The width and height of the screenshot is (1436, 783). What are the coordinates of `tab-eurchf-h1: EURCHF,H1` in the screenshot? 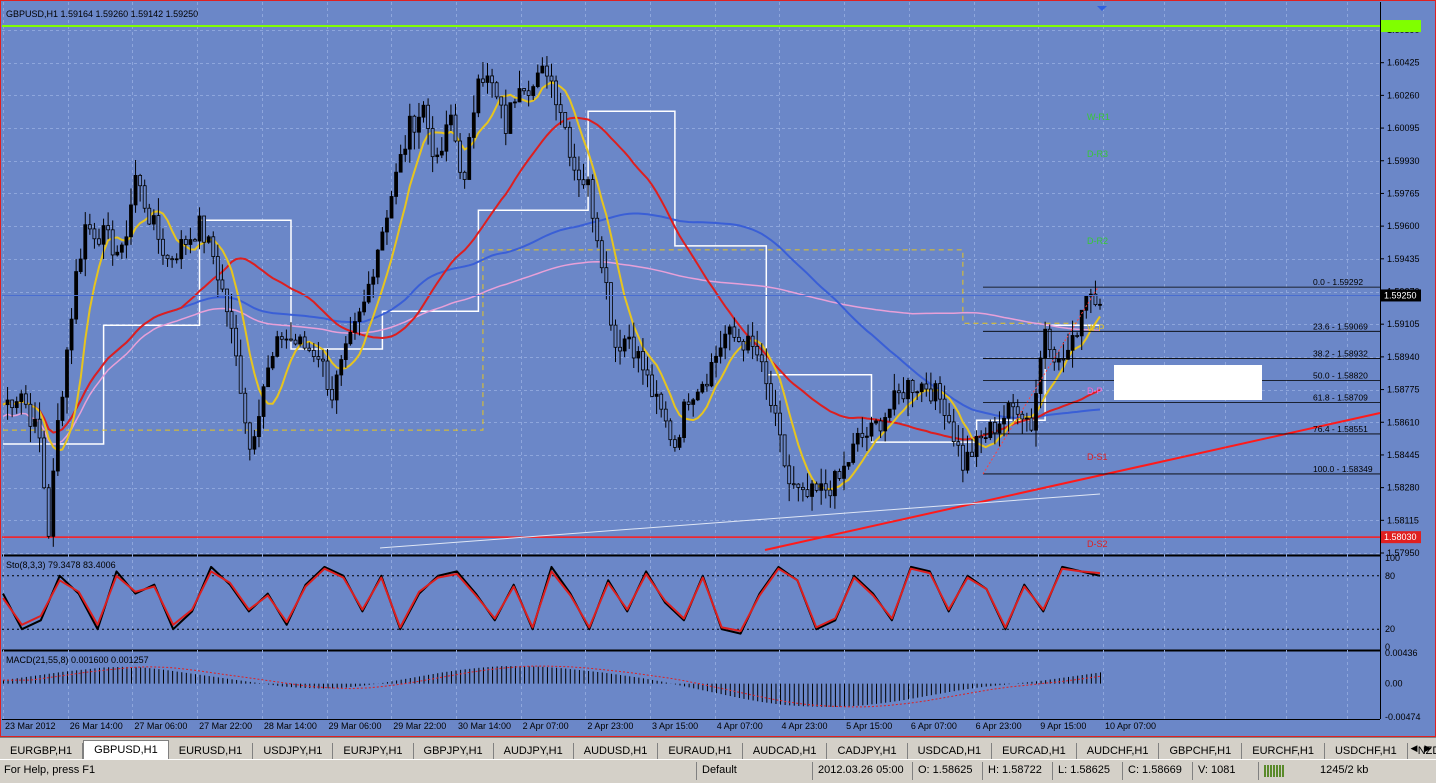 It's located at (1283, 751).